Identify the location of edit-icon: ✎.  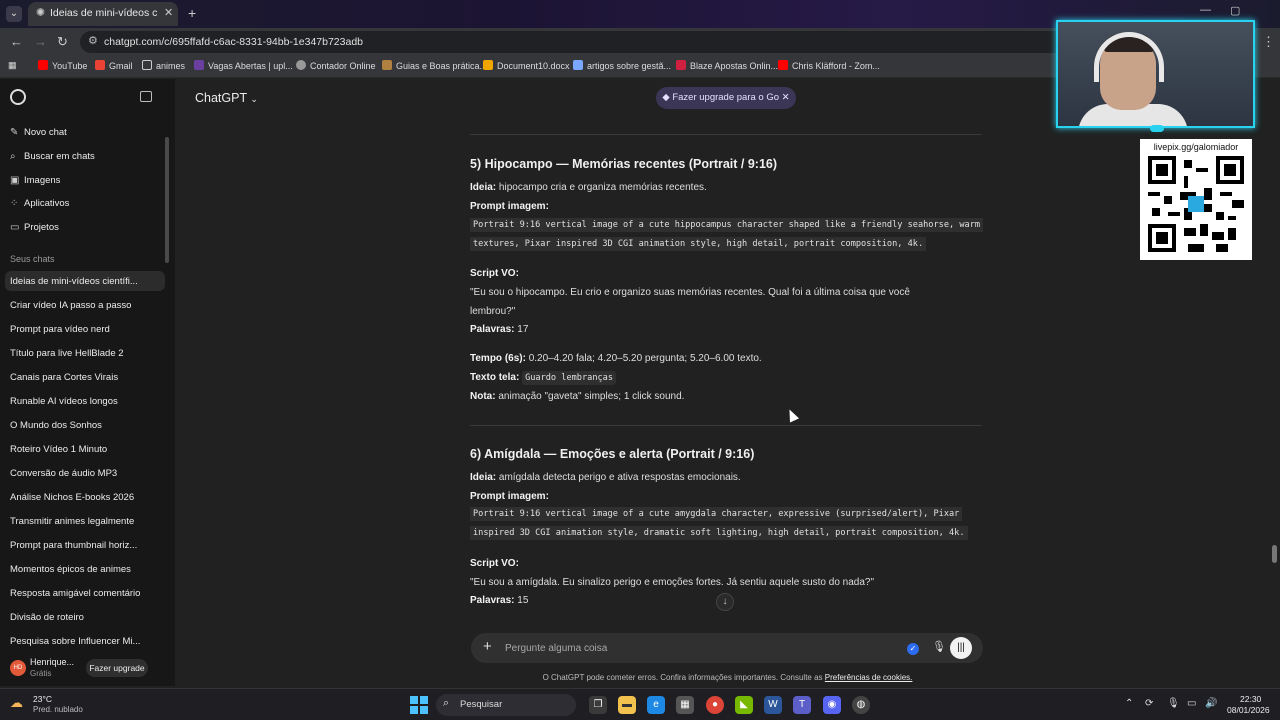
(14, 132).